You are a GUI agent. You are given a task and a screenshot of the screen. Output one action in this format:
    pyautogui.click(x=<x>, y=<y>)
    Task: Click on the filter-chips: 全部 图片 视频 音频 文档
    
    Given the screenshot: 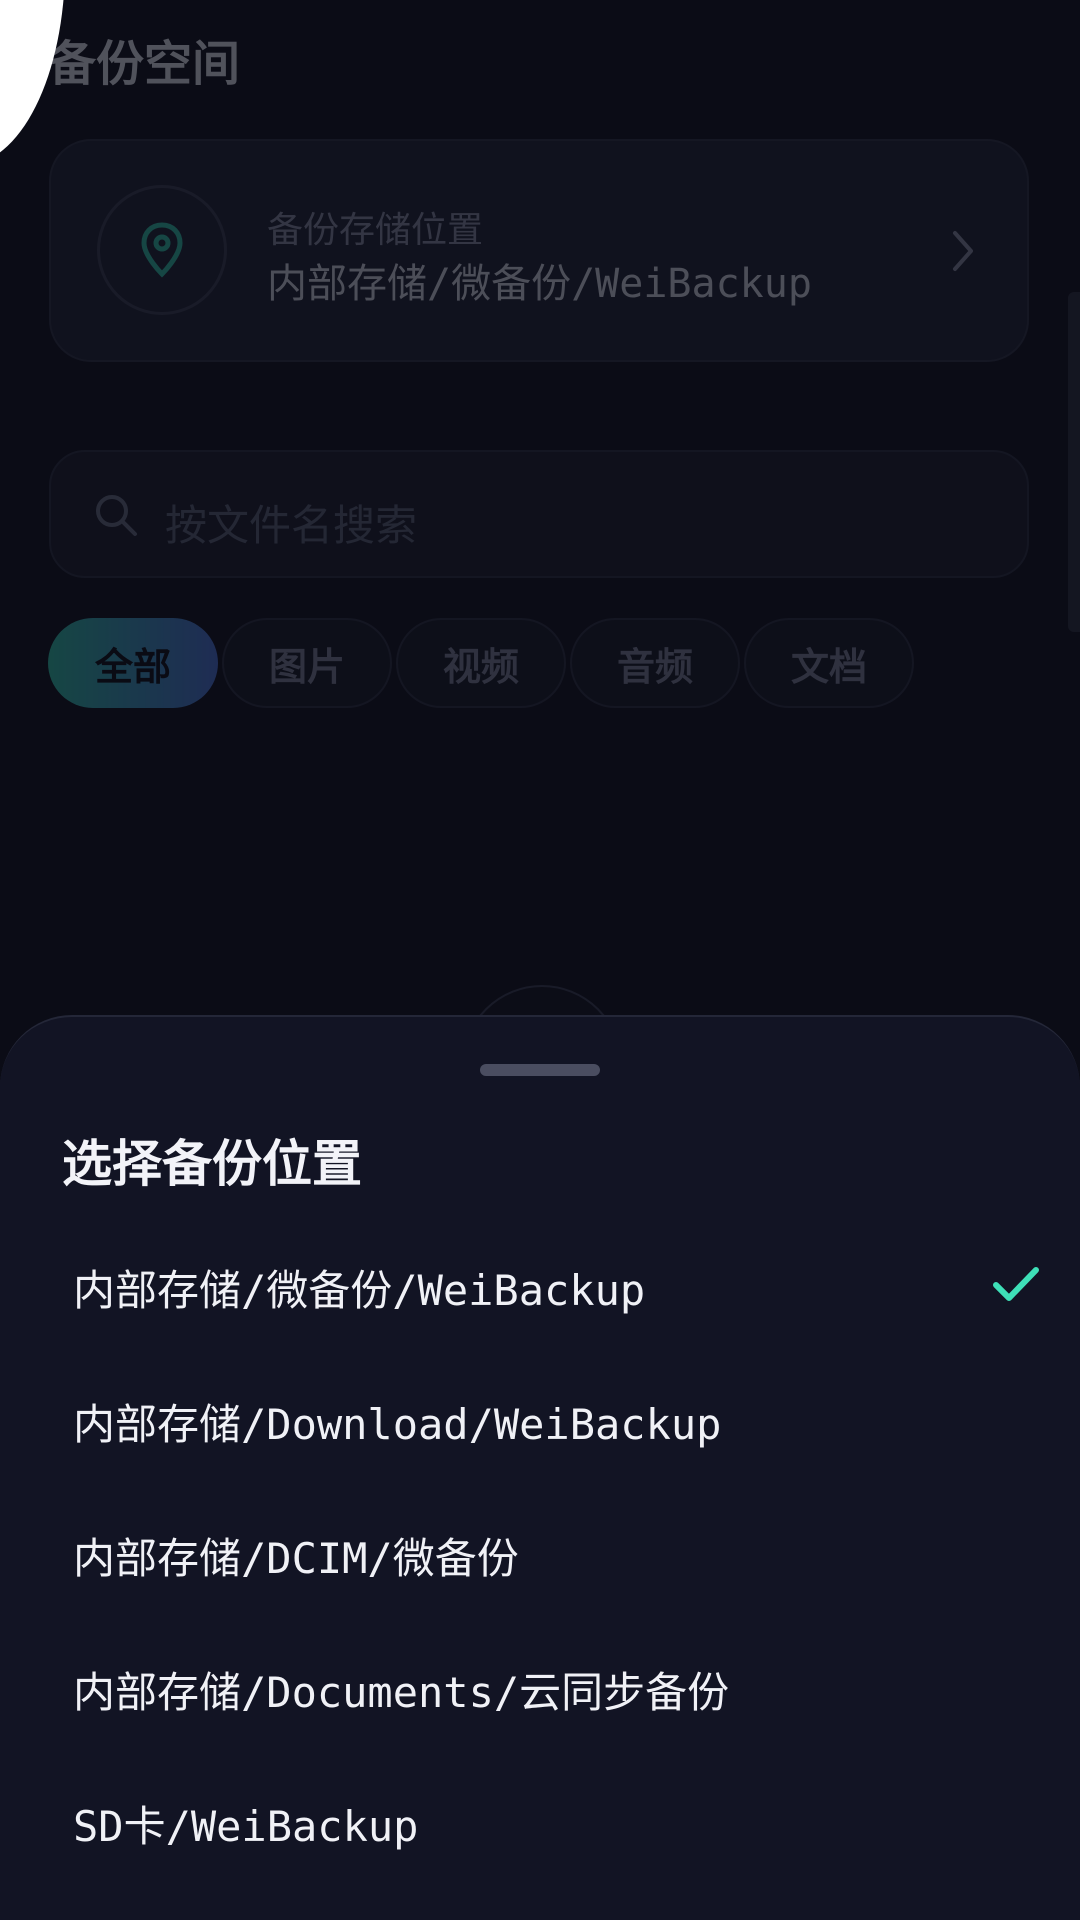 What is the action you would take?
    pyautogui.click(x=481, y=663)
    